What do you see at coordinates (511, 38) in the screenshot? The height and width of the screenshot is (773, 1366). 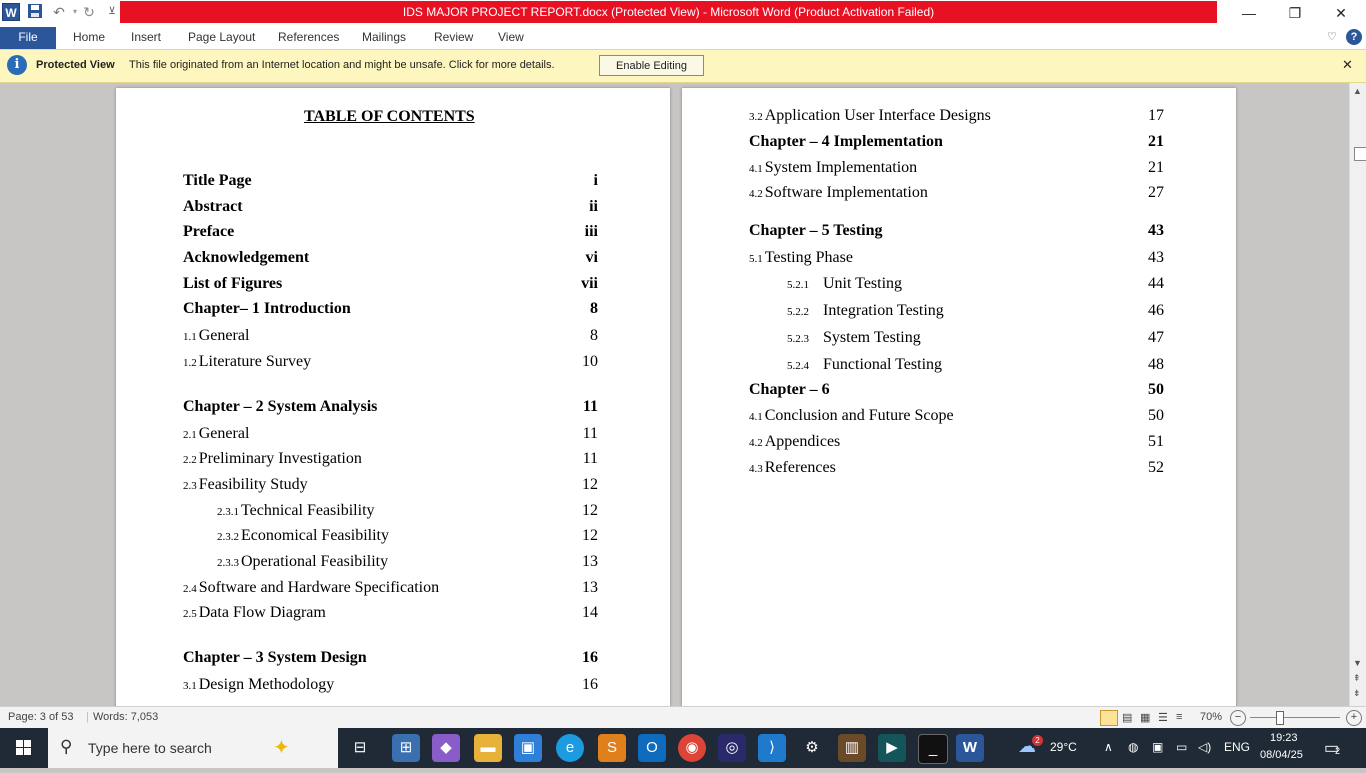 I see `tab-view: View` at bounding box center [511, 38].